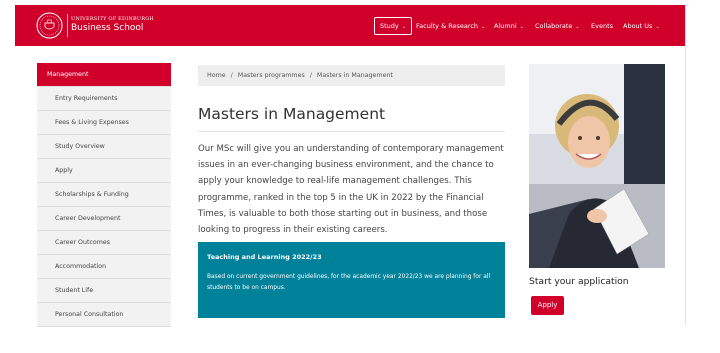 Image resolution: width=720 pixels, height=353 pixels. What do you see at coordinates (554, 26) in the screenshot?
I see `nav-label: Collaborate` at bounding box center [554, 26].